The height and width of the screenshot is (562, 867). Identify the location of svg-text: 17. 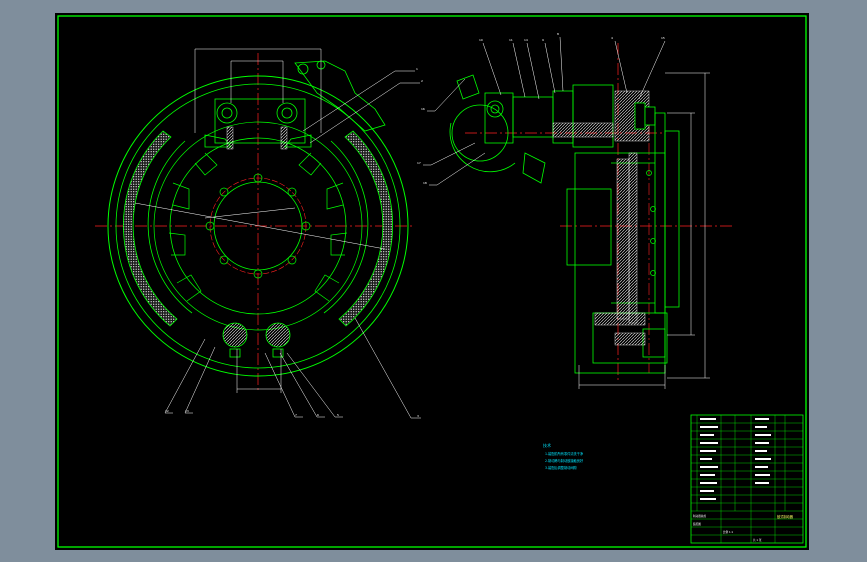
(419, 163).